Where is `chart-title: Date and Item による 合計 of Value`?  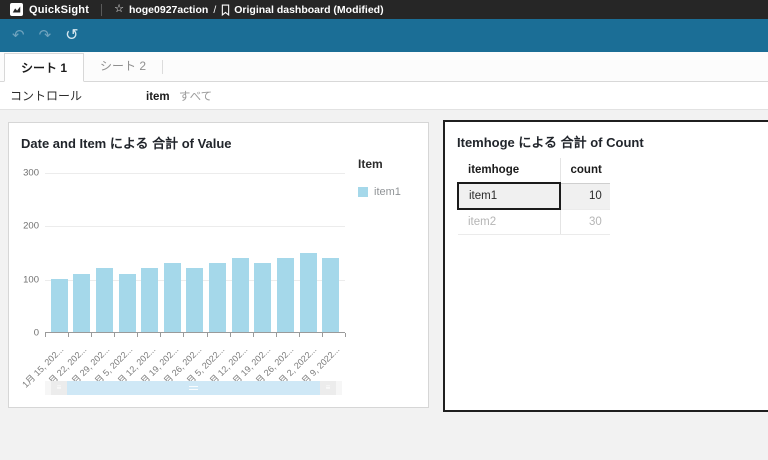
chart-title: Date and Item による 合計 of Value is located at coordinates (126, 143).